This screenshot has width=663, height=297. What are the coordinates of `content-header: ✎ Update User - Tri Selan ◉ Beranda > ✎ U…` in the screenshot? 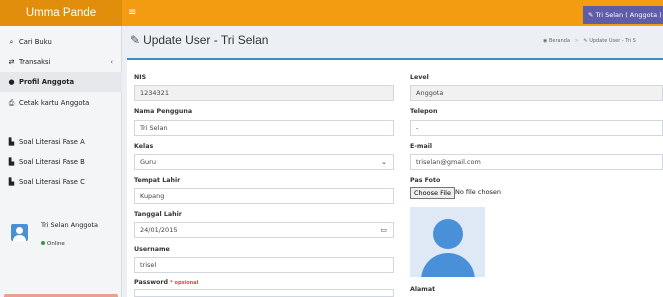 It's located at (392, 41).